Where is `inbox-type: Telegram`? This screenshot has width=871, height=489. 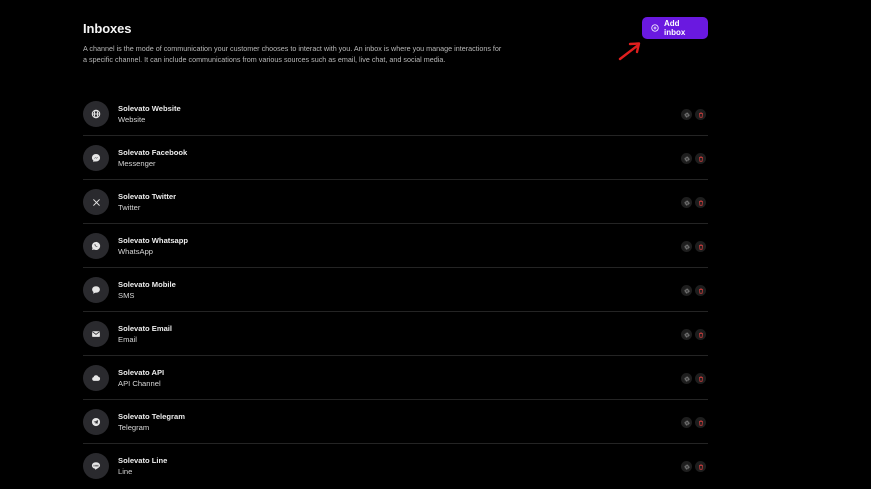 inbox-type: Telegram is located at coordinates (134, 427).